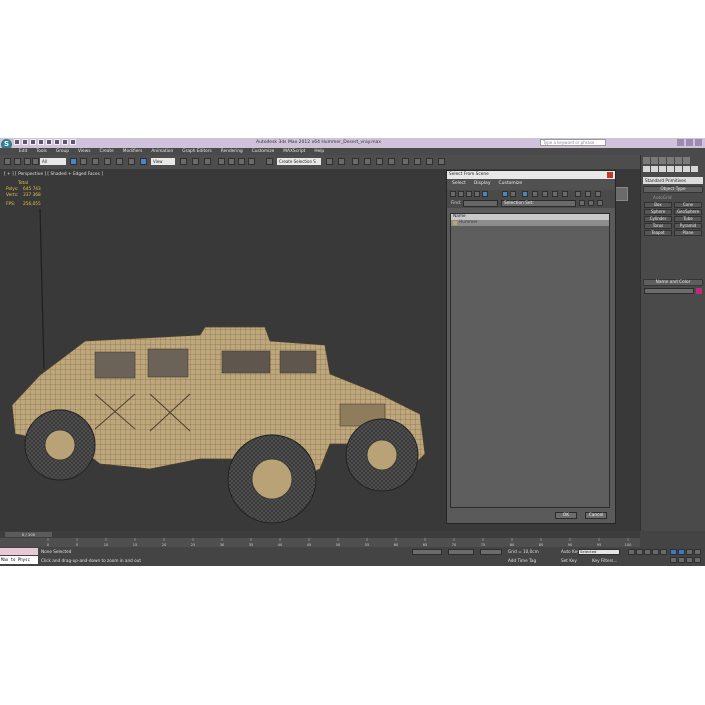 The image size is (705, 705). I want to click on torus-button: Torus, so click(658, 226).